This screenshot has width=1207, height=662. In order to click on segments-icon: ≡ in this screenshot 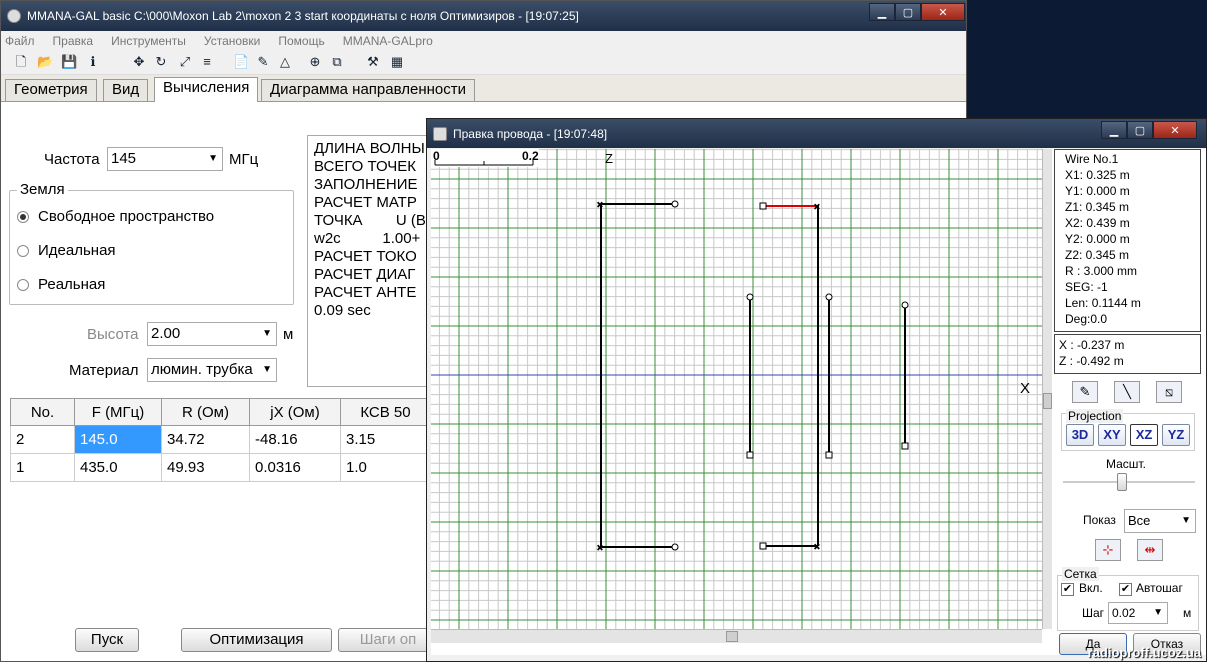, I will do `click(207, 62)`.